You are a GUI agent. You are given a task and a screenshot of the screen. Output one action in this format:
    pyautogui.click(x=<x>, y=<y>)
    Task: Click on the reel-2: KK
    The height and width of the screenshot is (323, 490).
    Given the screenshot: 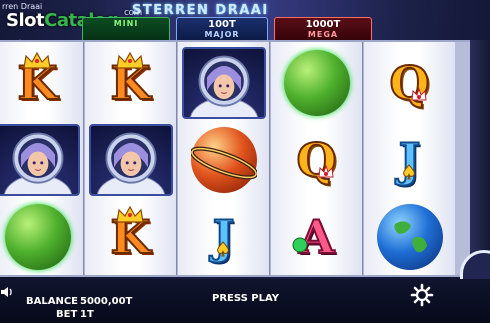 What is the action you would take?
    pyautogui.click(x=130, y=158)
    